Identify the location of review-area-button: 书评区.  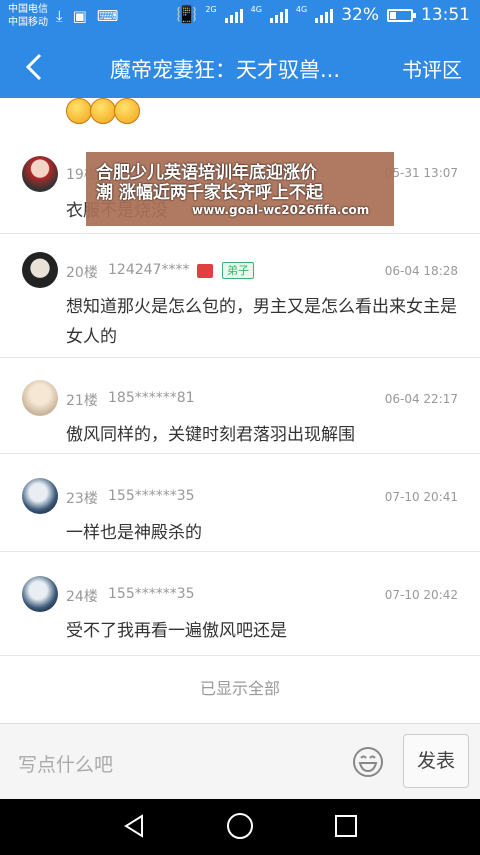
(432, 68).